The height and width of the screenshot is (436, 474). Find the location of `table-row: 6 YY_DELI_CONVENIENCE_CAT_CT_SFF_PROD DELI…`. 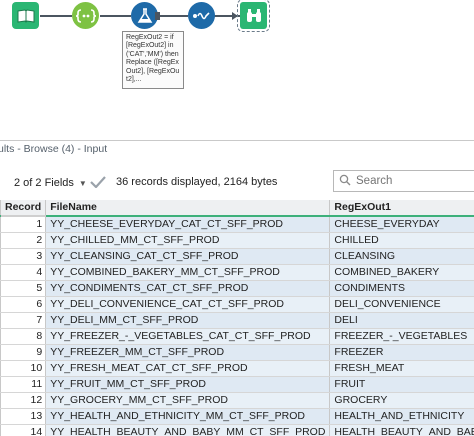

table-row: 6 YY_DELI_CONVENIENCE_CAT_CT_SFF_PROD DELI… is located at coordinates (237, 304).